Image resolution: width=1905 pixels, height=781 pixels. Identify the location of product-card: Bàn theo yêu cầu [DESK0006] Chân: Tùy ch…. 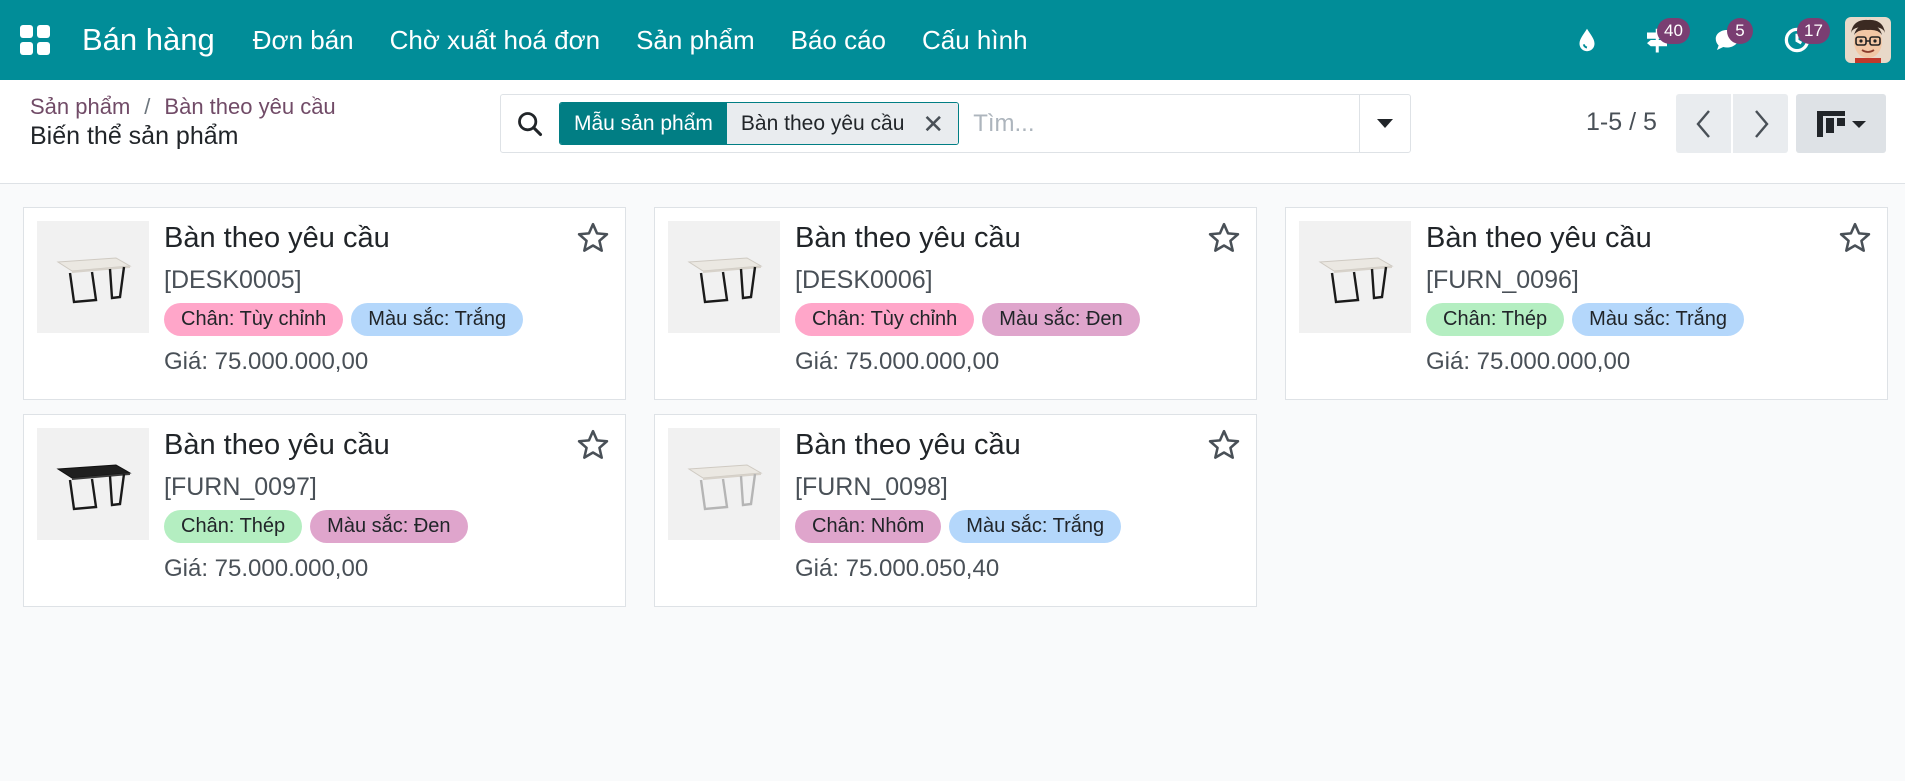
(955, 303).